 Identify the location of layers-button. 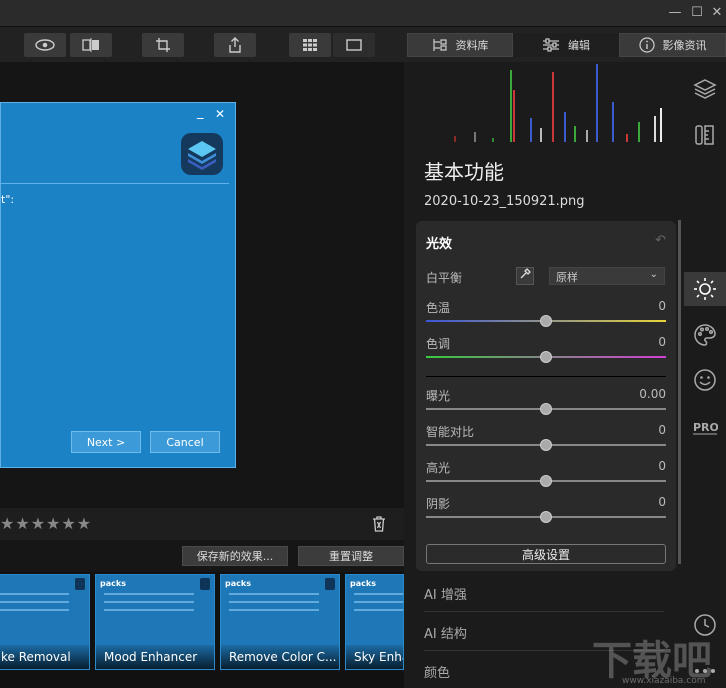
(705, 89).